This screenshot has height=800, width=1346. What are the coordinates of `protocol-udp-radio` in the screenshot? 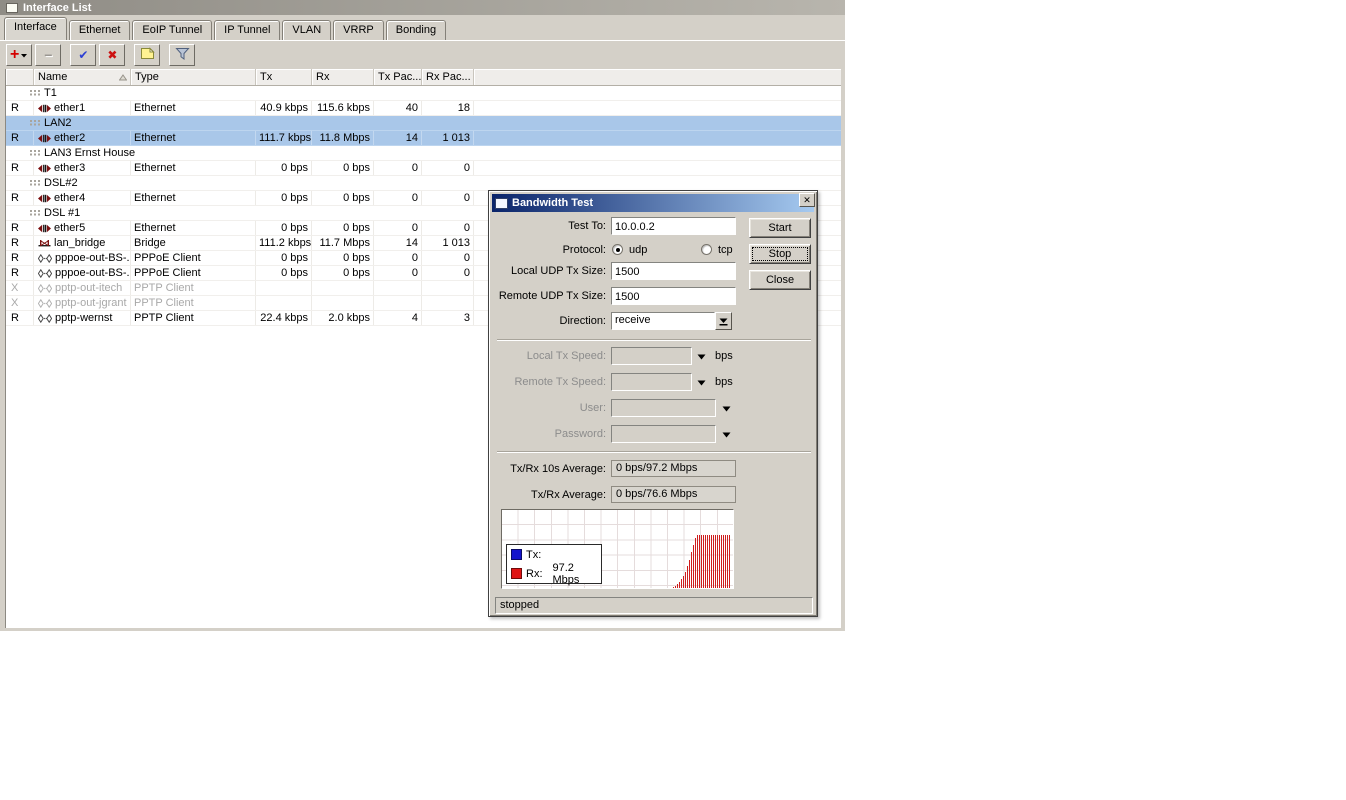 It's located at (617, 249).